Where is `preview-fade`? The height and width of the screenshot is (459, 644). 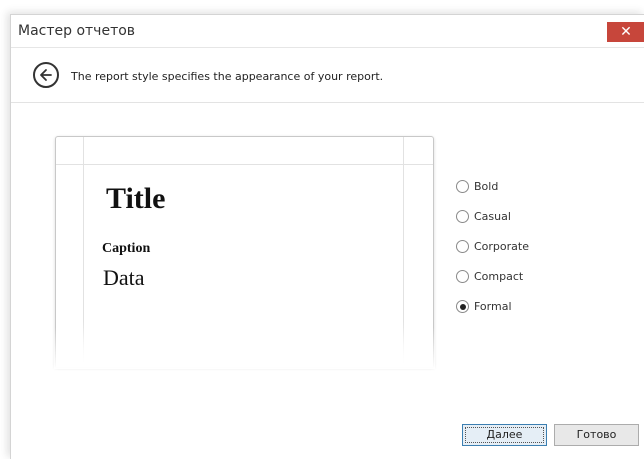 preview-fade is located at coordinates (244, 348).